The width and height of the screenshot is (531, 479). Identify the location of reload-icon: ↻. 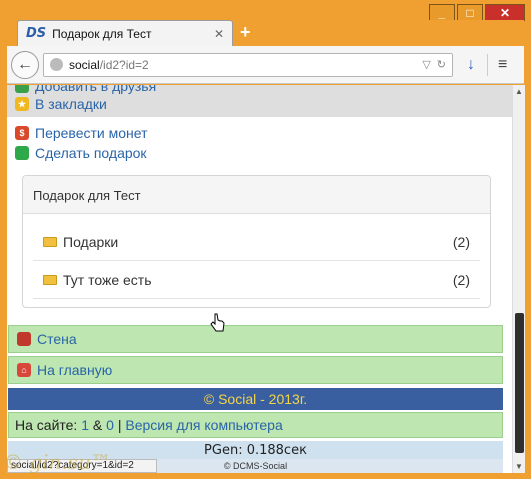
(441, 64).